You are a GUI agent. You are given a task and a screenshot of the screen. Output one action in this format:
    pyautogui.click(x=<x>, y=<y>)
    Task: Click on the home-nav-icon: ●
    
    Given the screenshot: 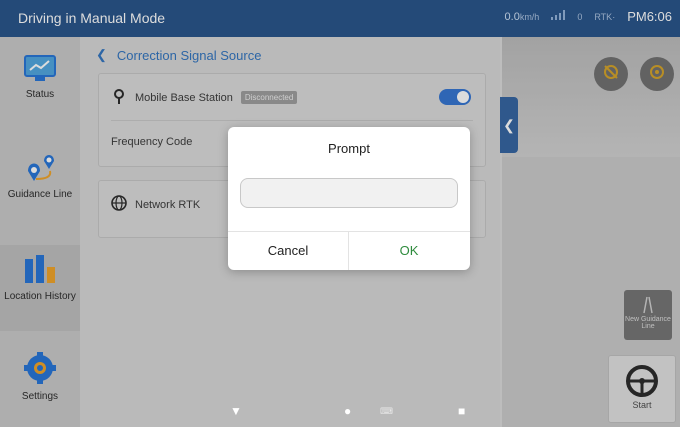 What is the action you would take?
    pyautogui.click(x=347, y=411)
    